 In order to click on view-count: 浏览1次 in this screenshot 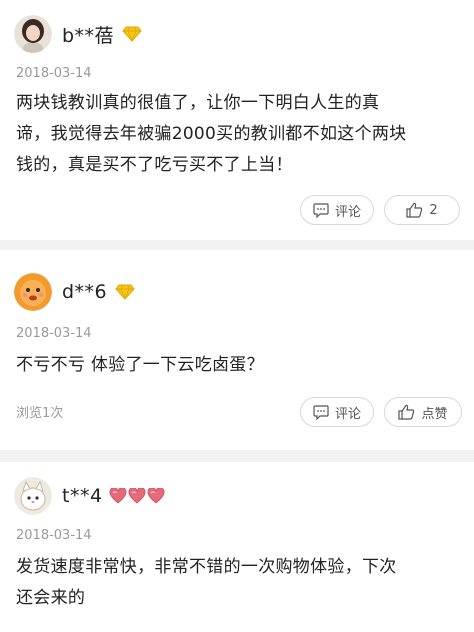, I will do `click(40, 413)`.